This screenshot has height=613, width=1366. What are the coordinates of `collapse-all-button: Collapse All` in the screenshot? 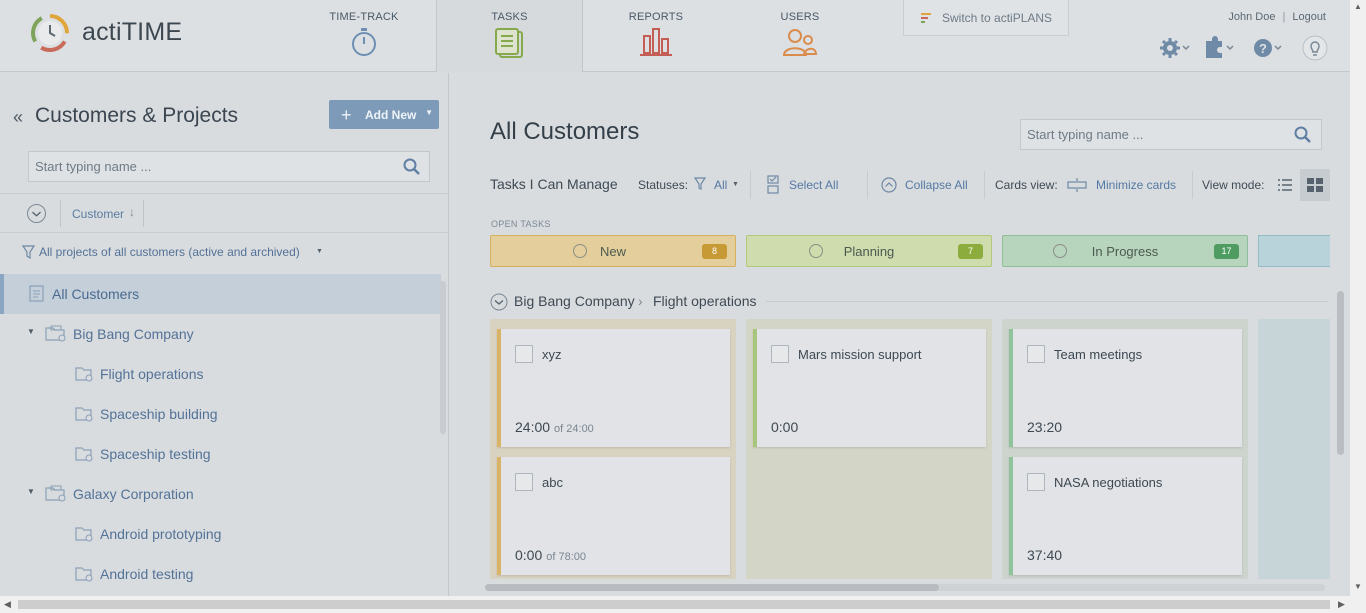 It's located at (936, 185).